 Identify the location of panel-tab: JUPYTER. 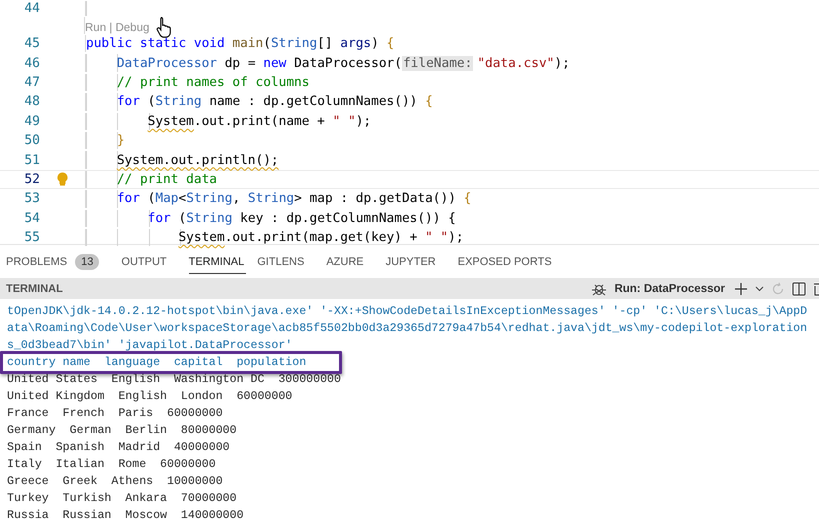
(416, 261).